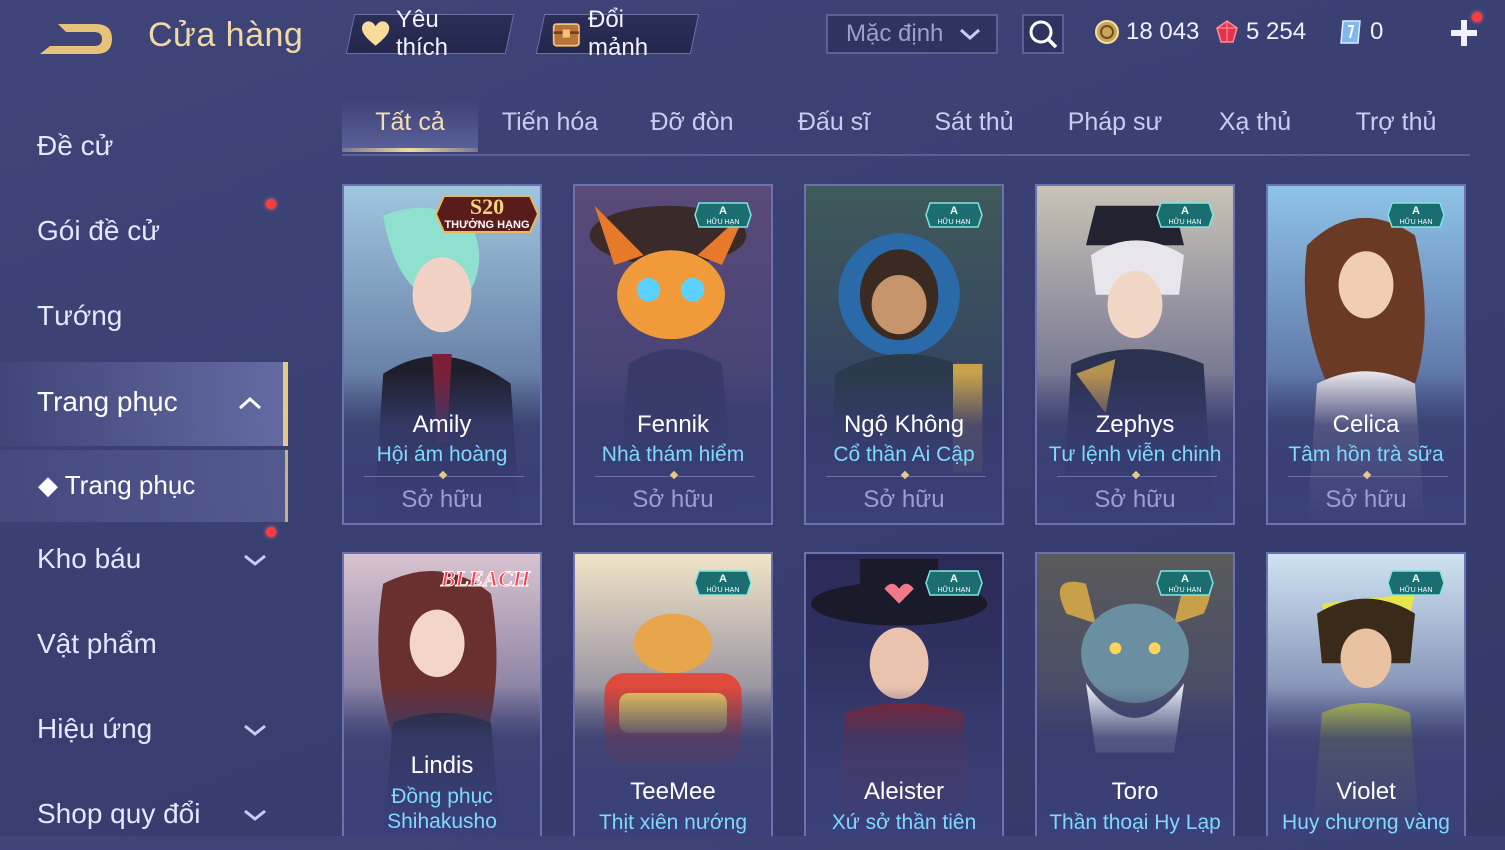 This screenshot has width=1505, height=850. Describe the element at coordinates (97, 643) in the screenshot. I see `sidebar-item-label: Vật phẩm` at that location.